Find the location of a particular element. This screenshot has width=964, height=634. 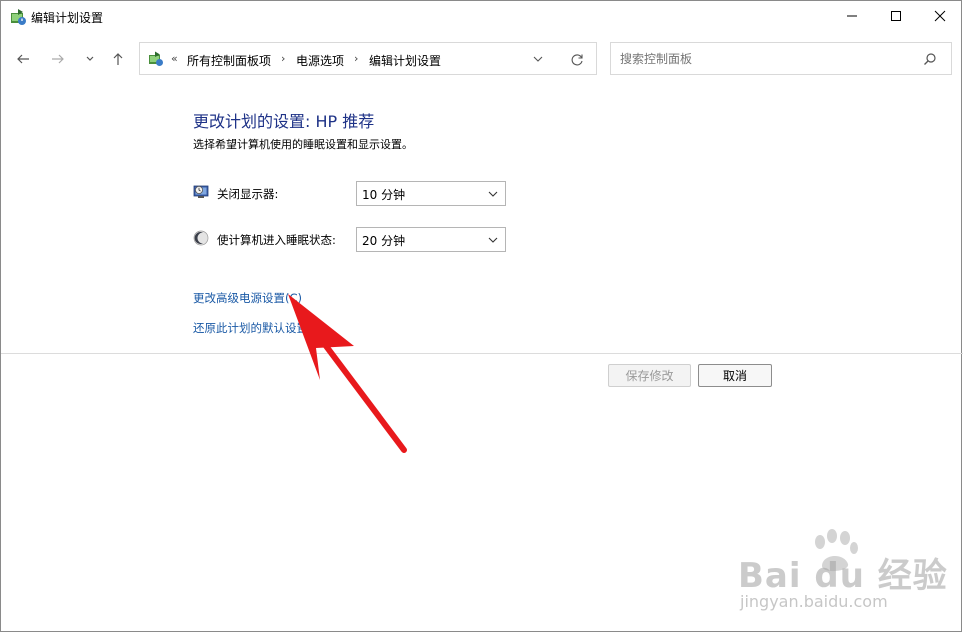

watermark-text: Bai du 经验 is located at coordinates (843, 576).